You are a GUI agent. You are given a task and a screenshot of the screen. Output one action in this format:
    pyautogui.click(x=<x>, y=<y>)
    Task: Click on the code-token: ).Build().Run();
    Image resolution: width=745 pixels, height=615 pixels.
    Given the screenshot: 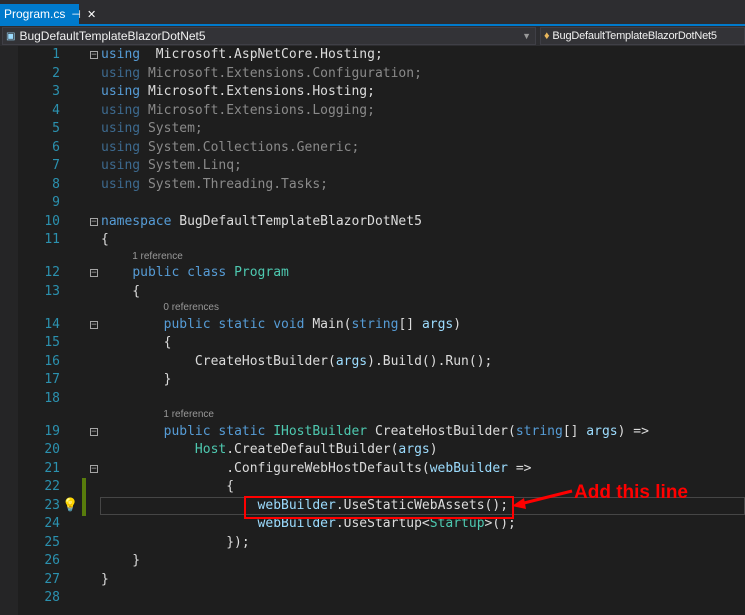 What is the action you would take?
    pyautogui.click(x=430, y=361)
    